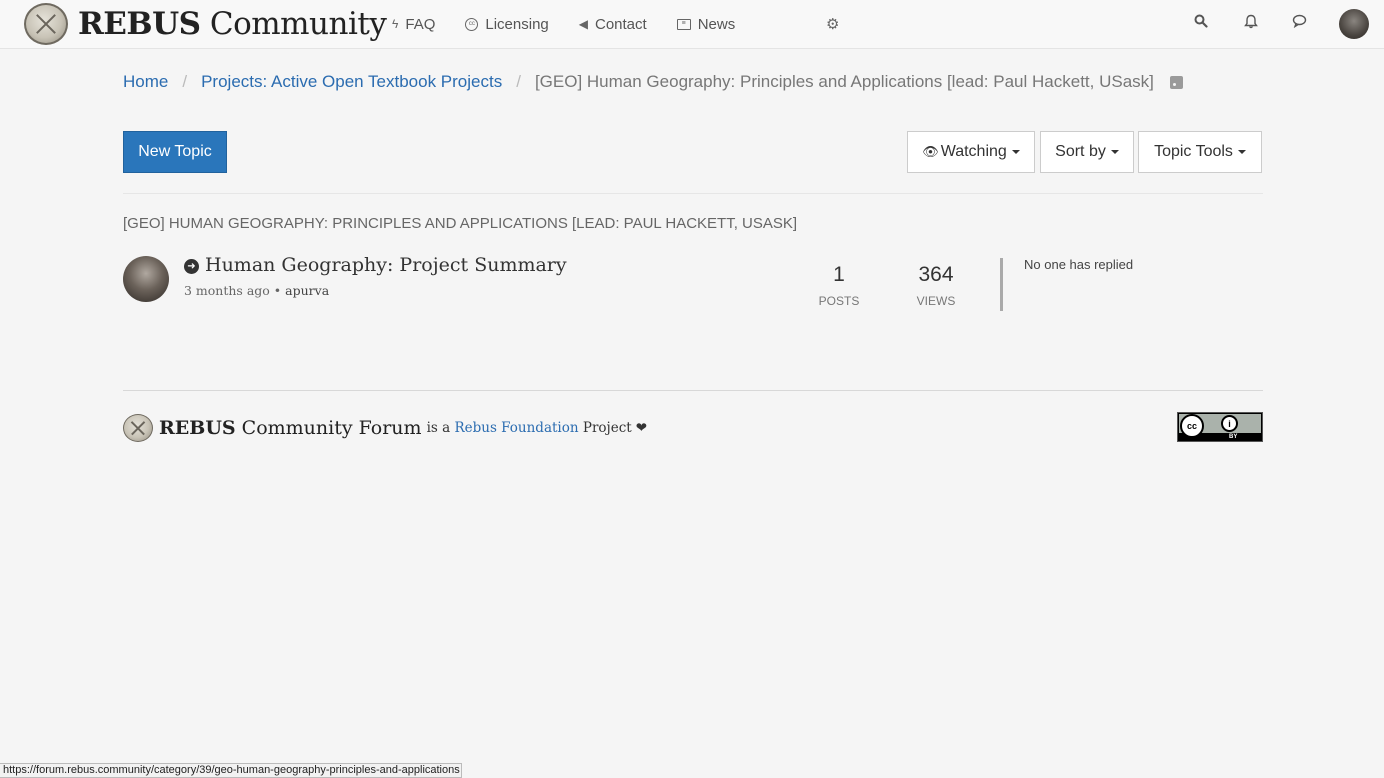  Describe the element at coordinates (641, 428) in the screenshot. I see `heart-icon: ❤` at that location.